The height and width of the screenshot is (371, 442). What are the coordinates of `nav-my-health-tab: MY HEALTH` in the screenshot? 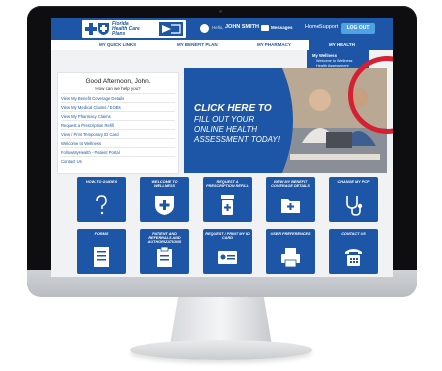 It's located at (351, 45).